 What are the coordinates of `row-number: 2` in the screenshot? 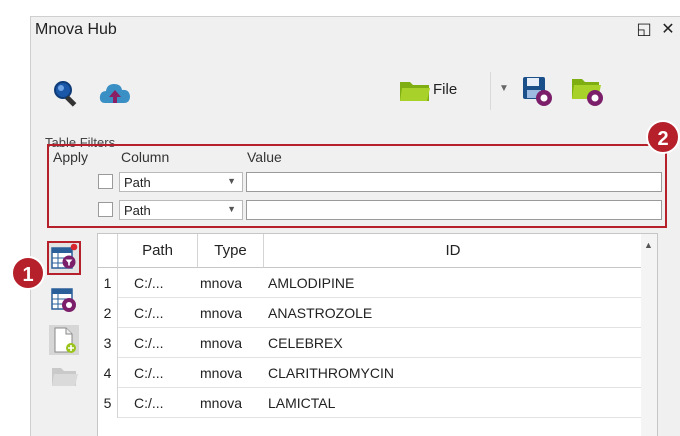 It's located at (108, 313).